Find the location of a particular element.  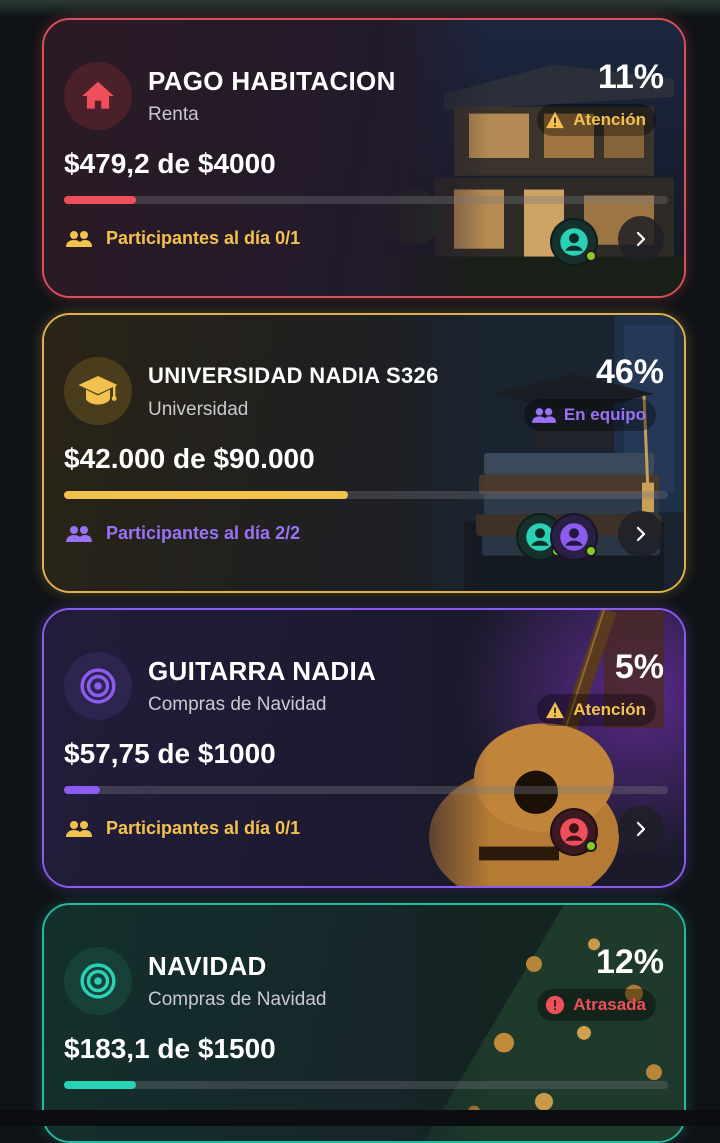

alert-icon is located at coordinates (555, 1005).